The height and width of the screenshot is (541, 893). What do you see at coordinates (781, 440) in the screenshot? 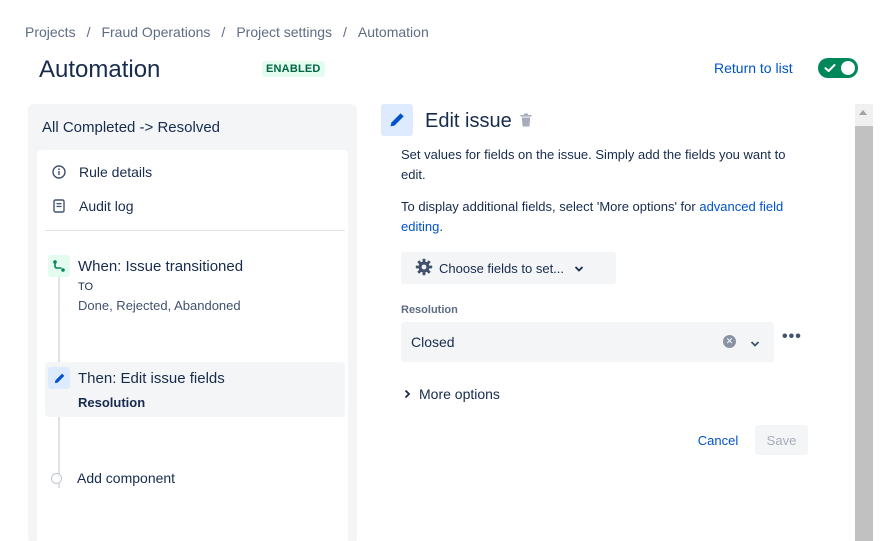
I see `save-button: Save` at bounding box center [781, 440].